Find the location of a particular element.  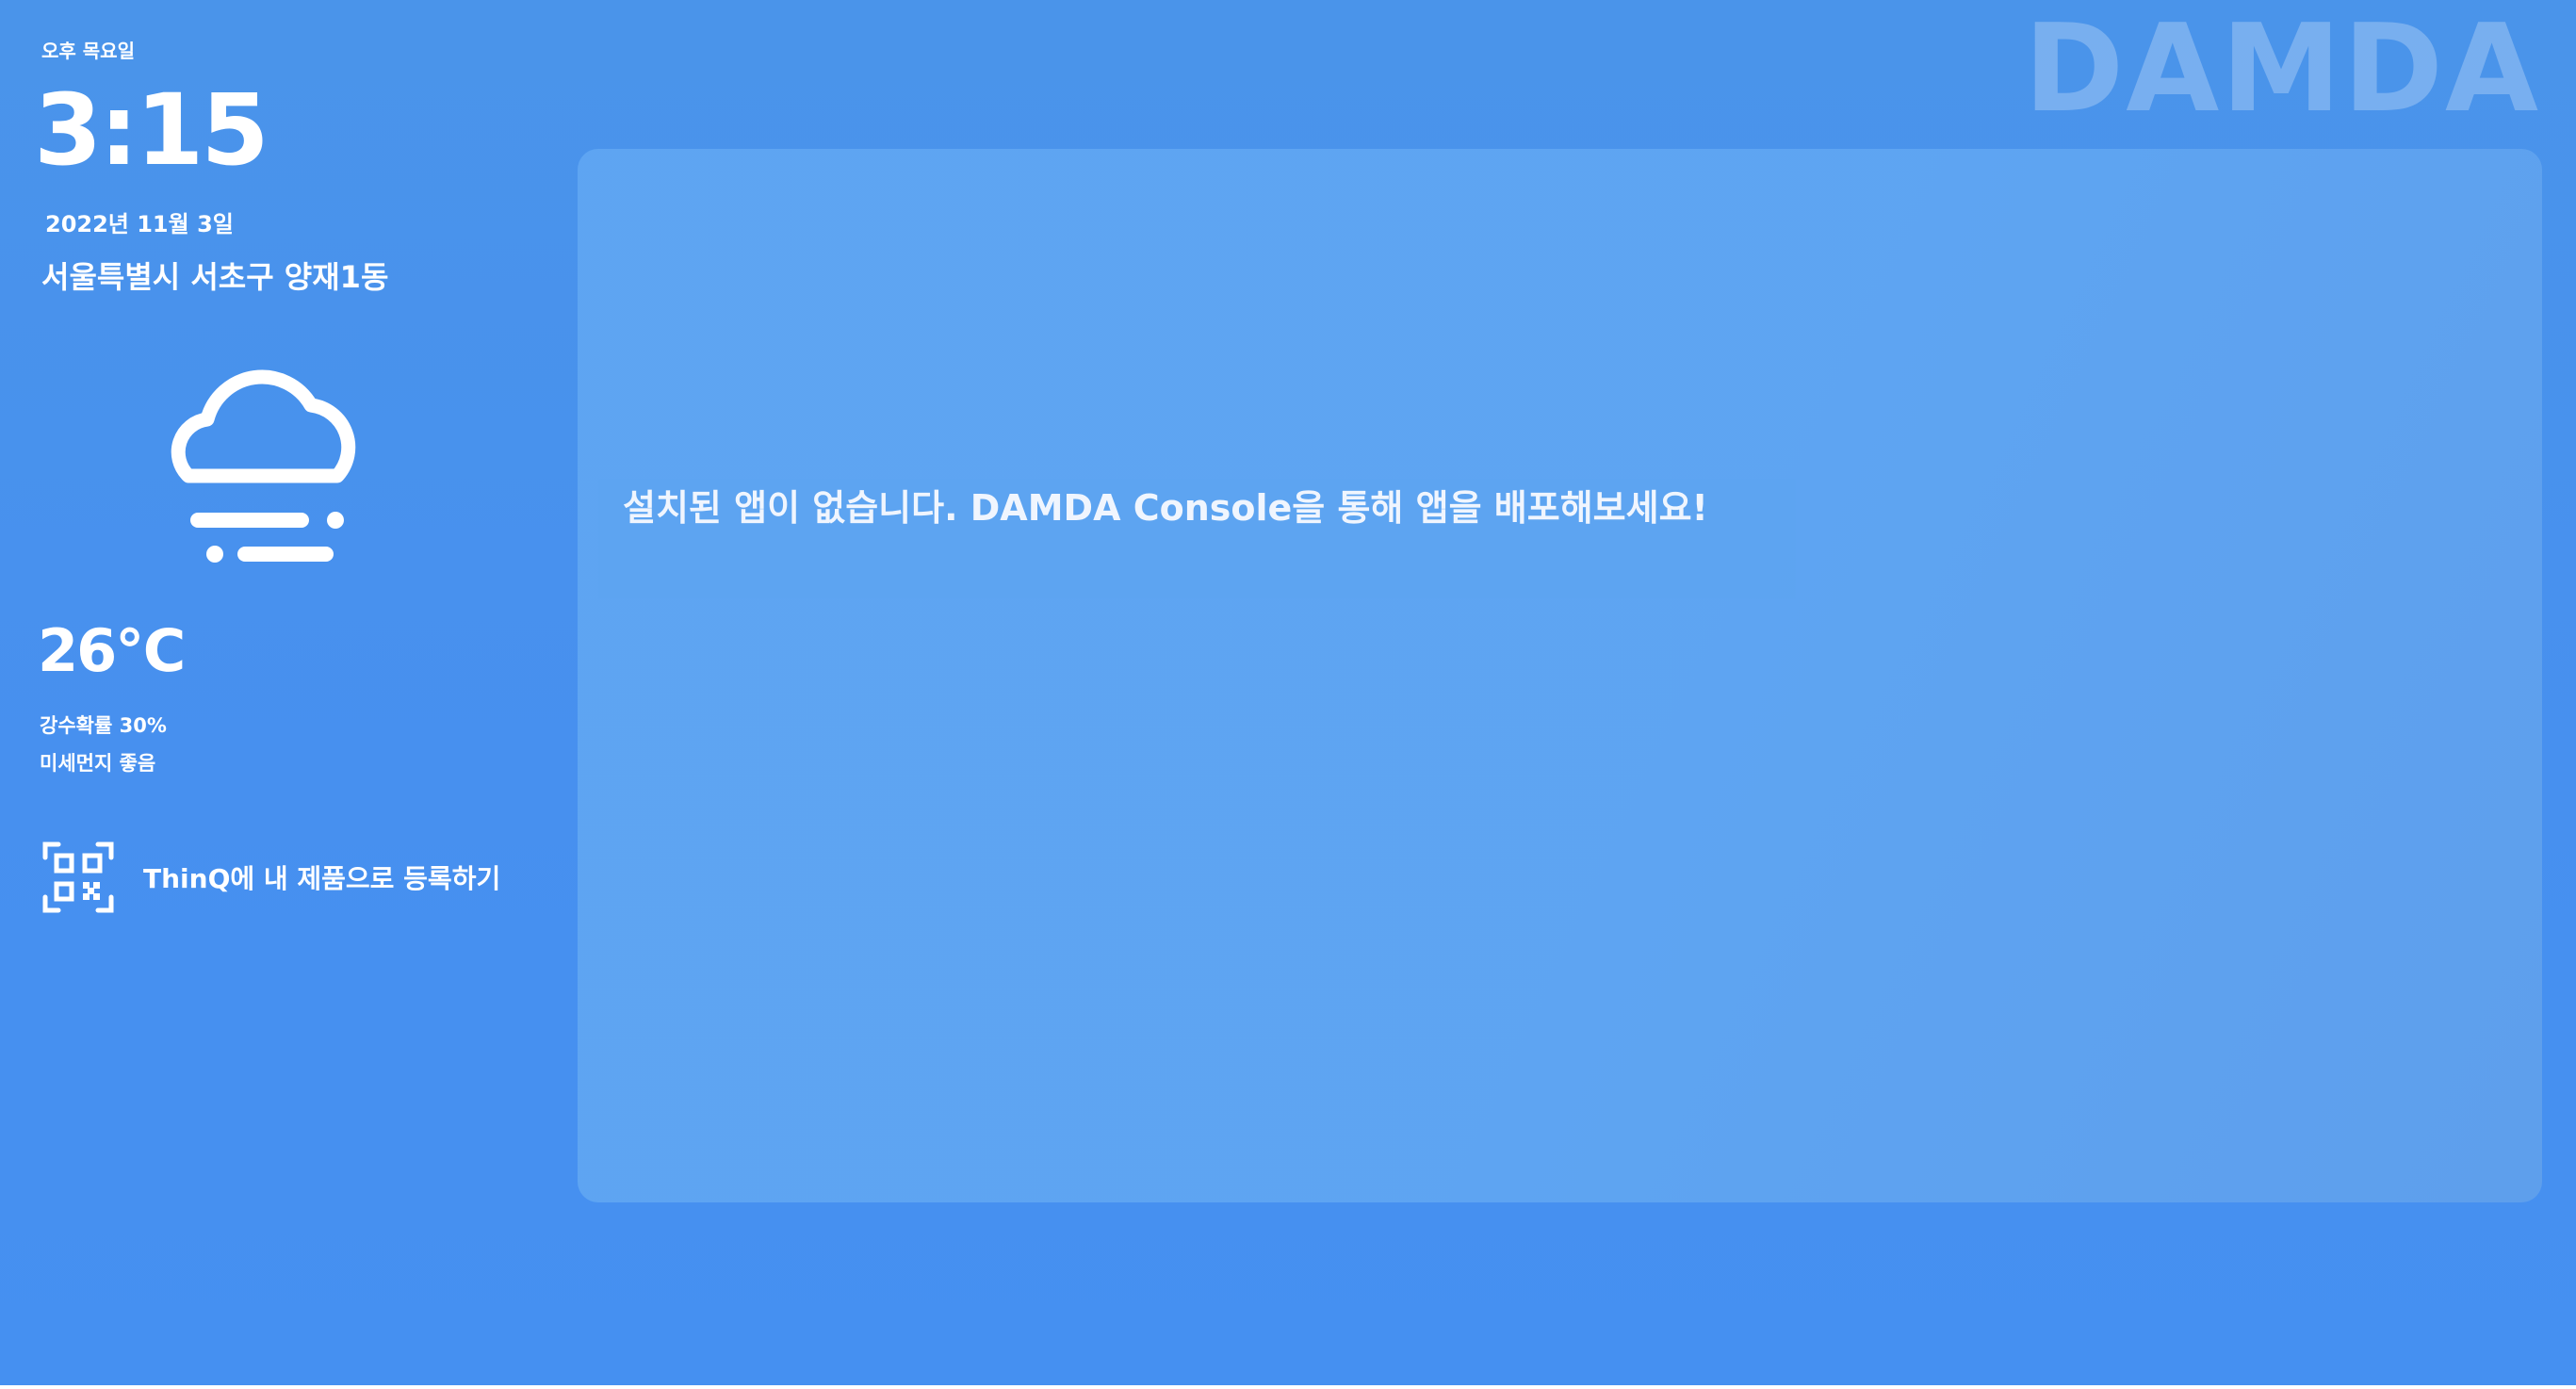

thinq-register-button: ThinQ에 내 제품으로 등록하기 is located at coordinates (270, 878).